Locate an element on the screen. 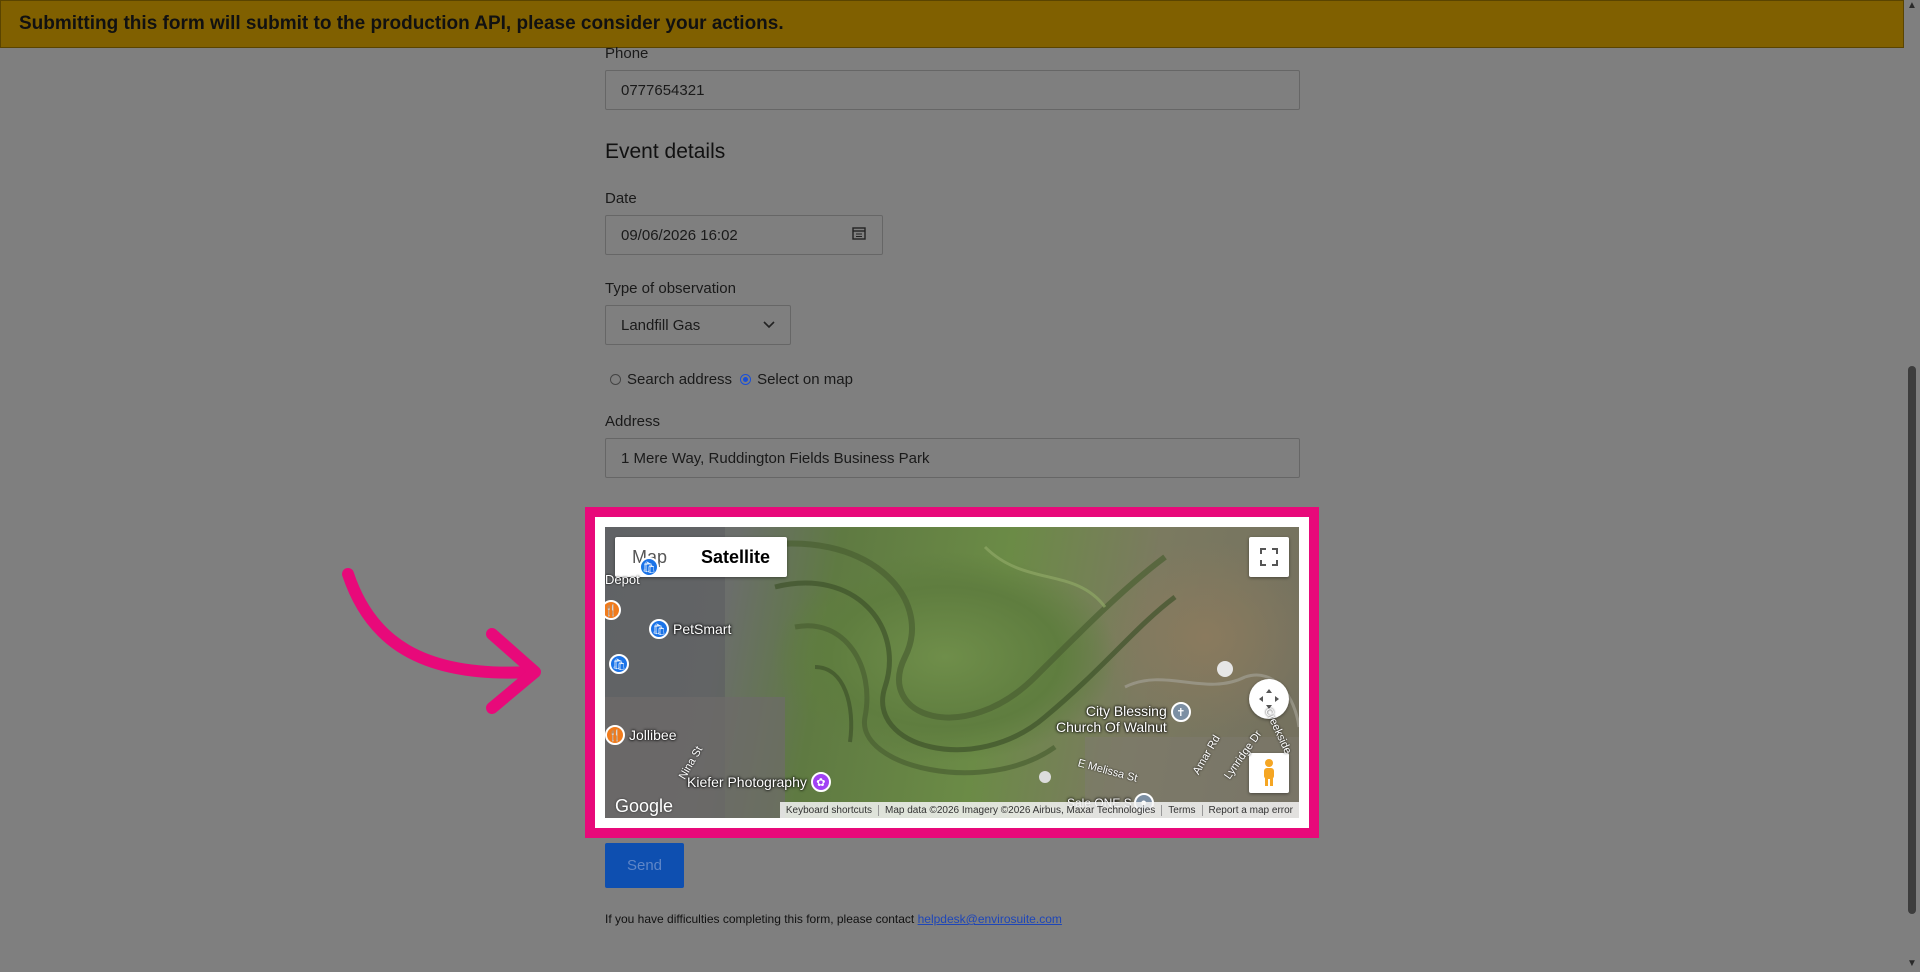 Image resolution: width=1920 pixels, height=972 pixels. radio-select-on-map is located at coordinates (746, 379).